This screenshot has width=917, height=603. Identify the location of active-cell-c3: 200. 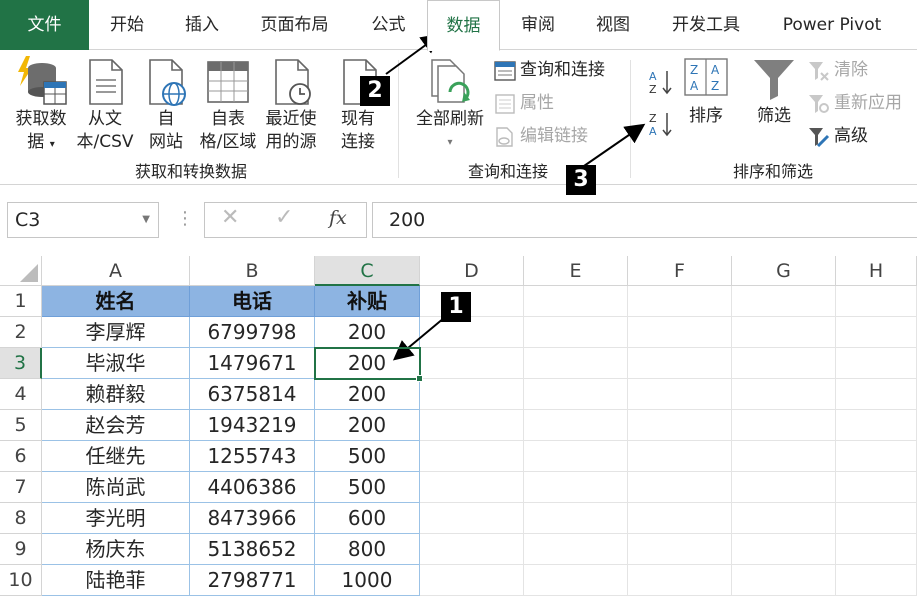
(367, 363).